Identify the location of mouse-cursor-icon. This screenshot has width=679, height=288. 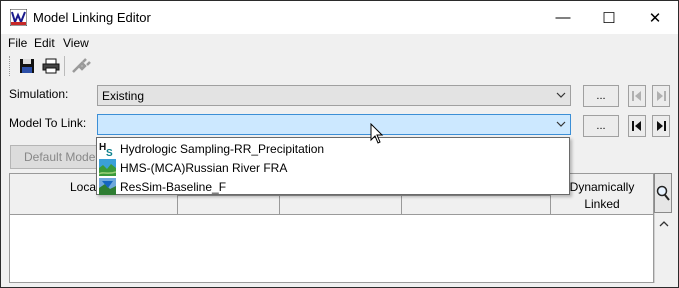
(377, 133).